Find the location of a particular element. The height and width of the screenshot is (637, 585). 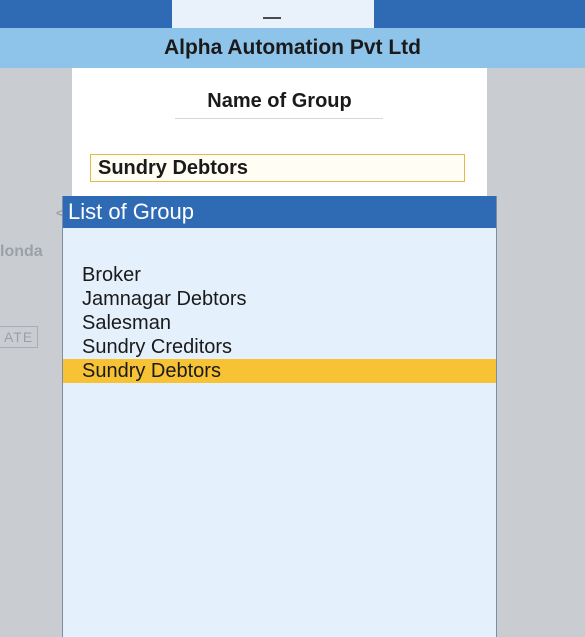

group-form-panel: Name of Group Sundry Debtors is located at coordinates (279, 132).